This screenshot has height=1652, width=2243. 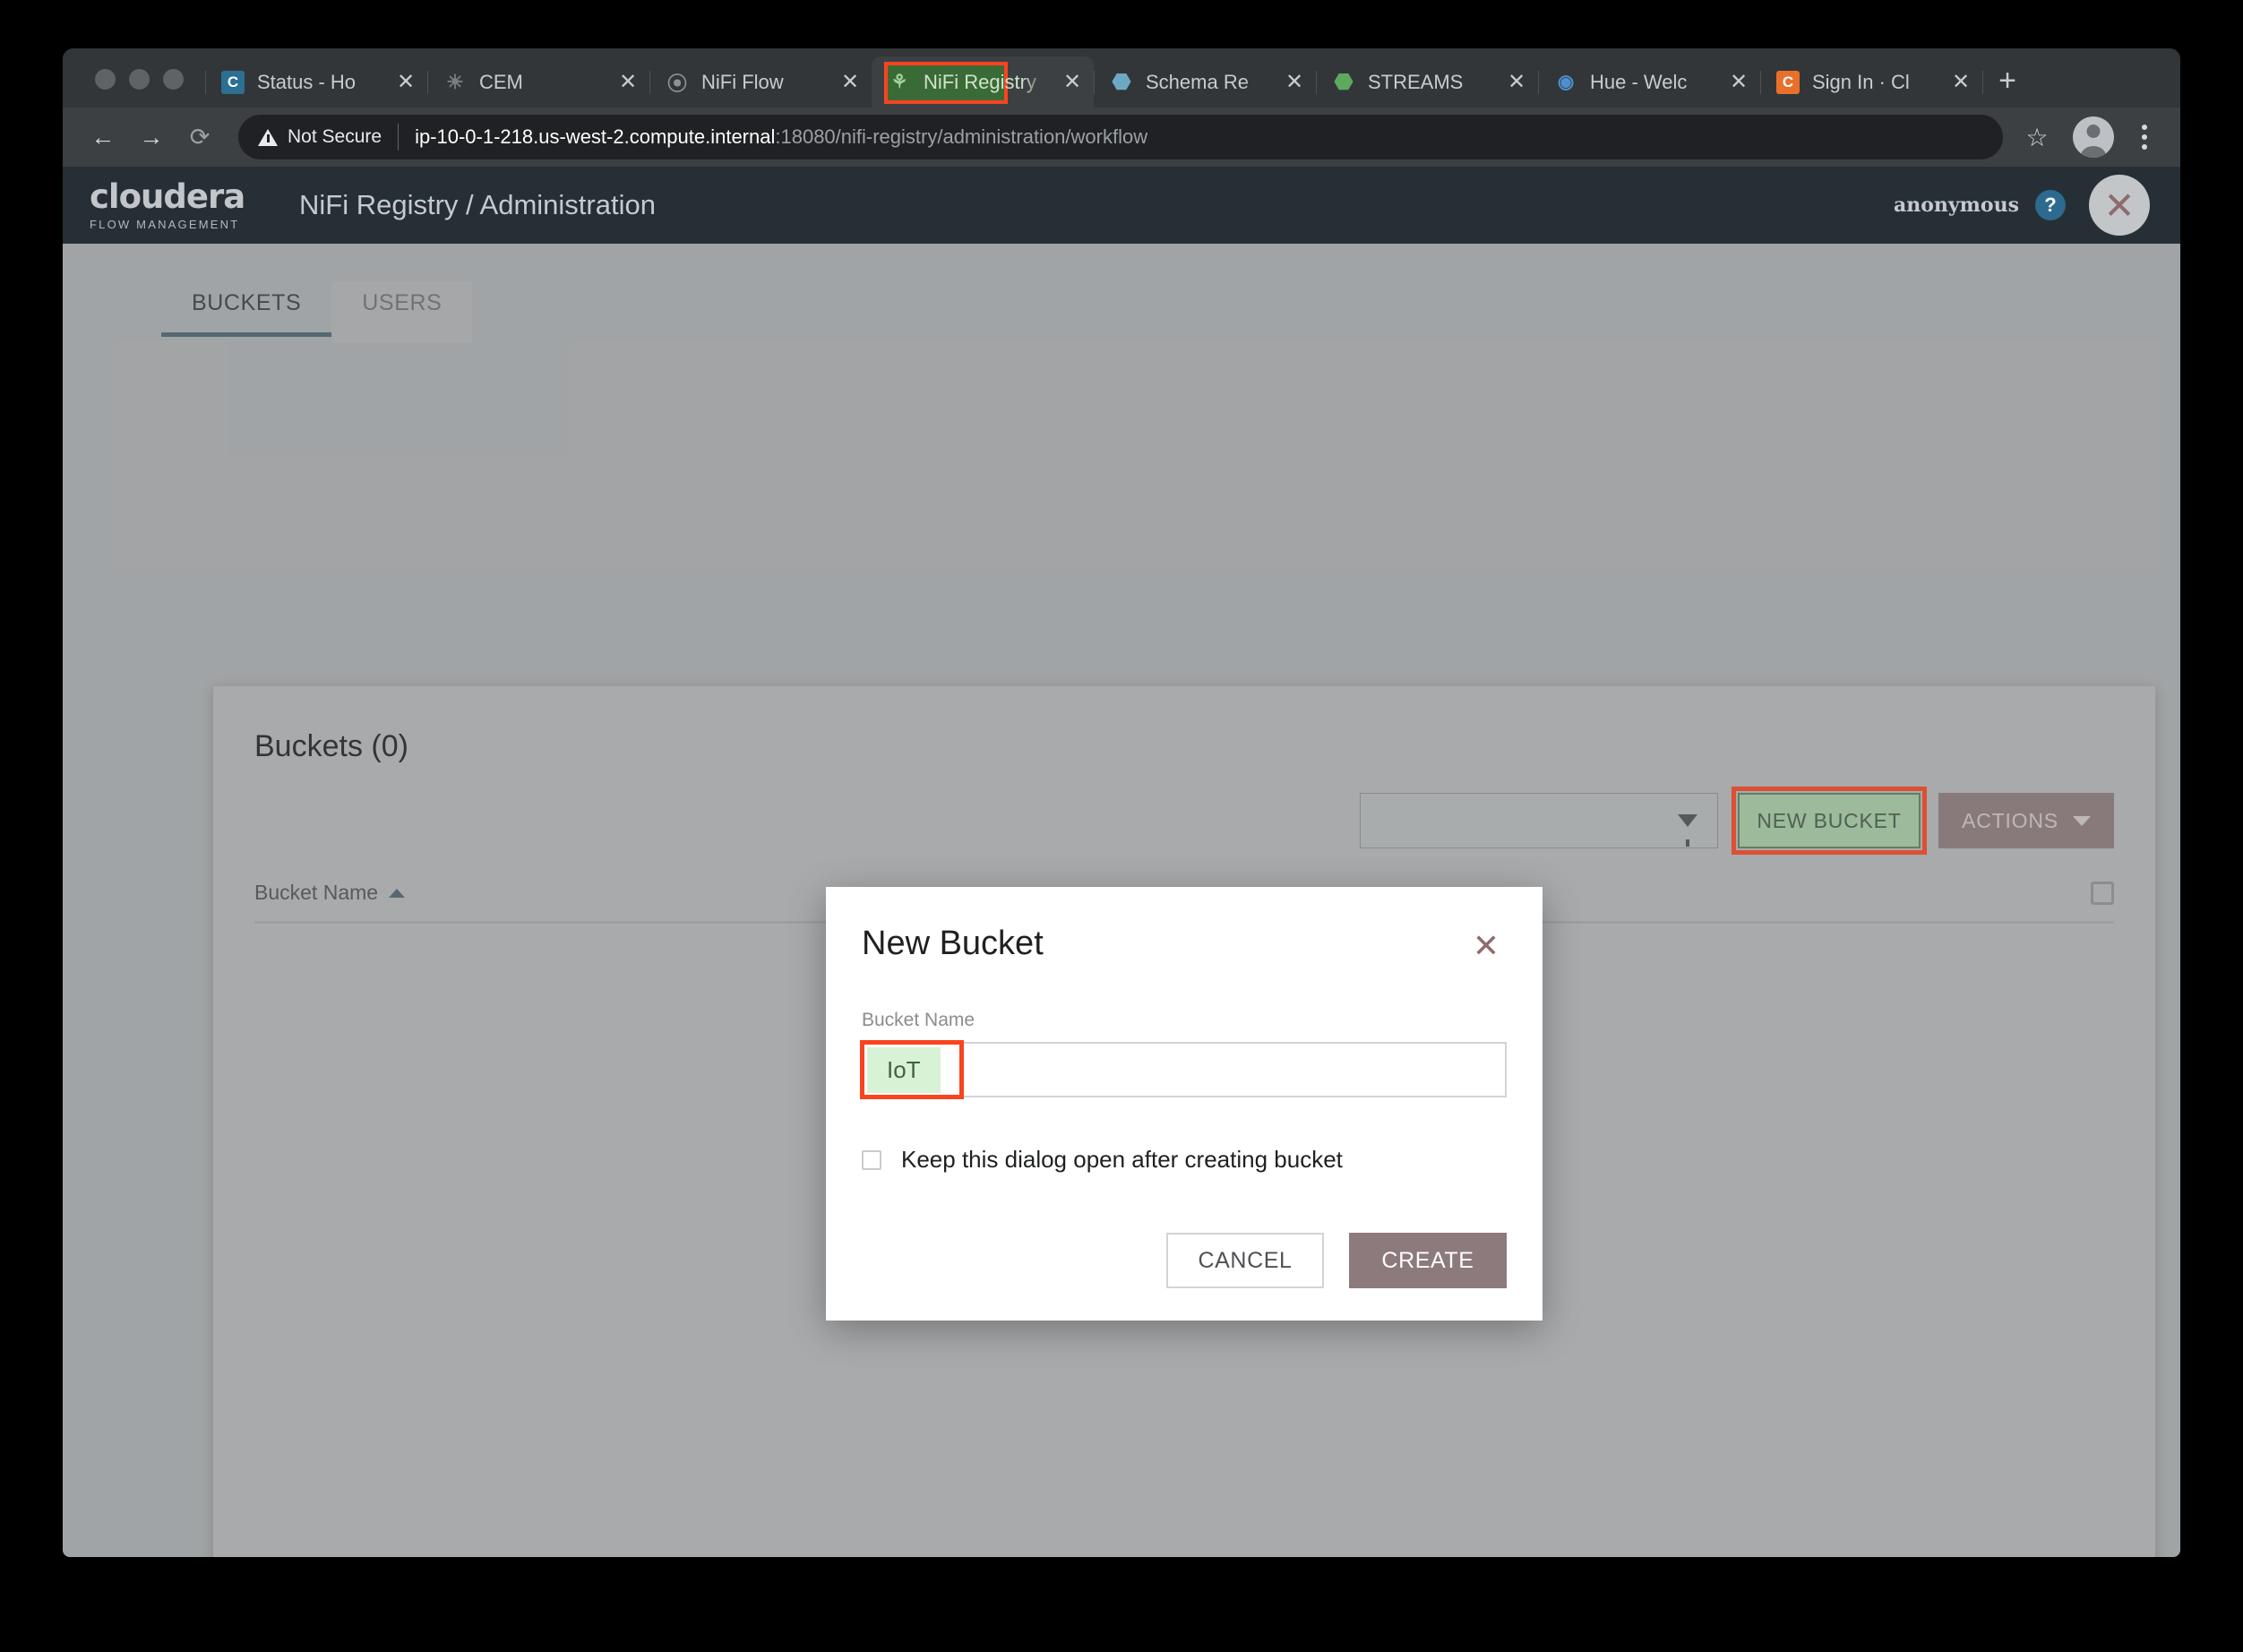 I want to click on back-button: ←, so click(x=103, y=137).